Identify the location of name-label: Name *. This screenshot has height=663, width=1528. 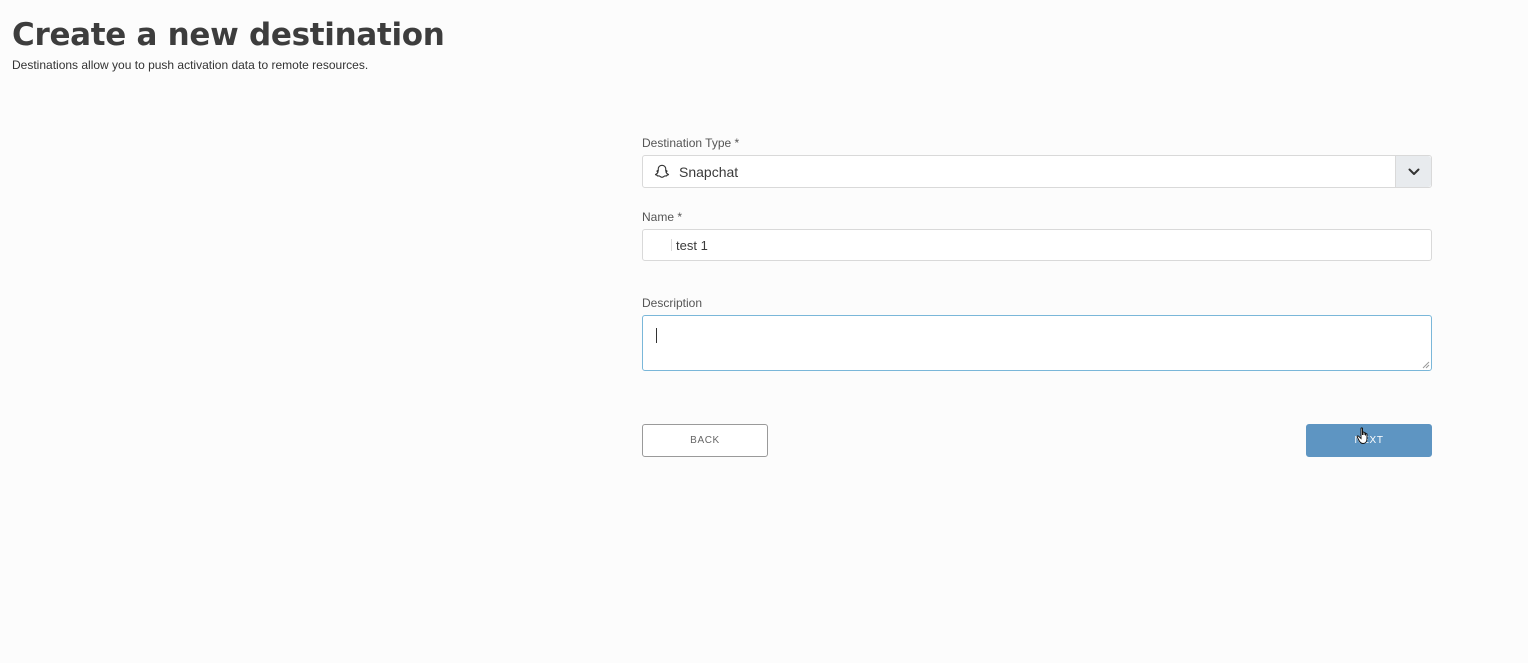
(662, 217).